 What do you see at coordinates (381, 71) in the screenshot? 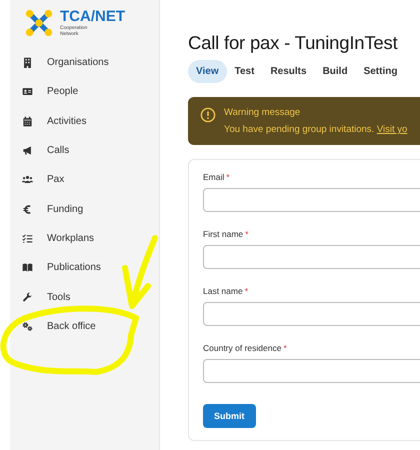
I see `tab: Setting` at bounding box center [381, 71].